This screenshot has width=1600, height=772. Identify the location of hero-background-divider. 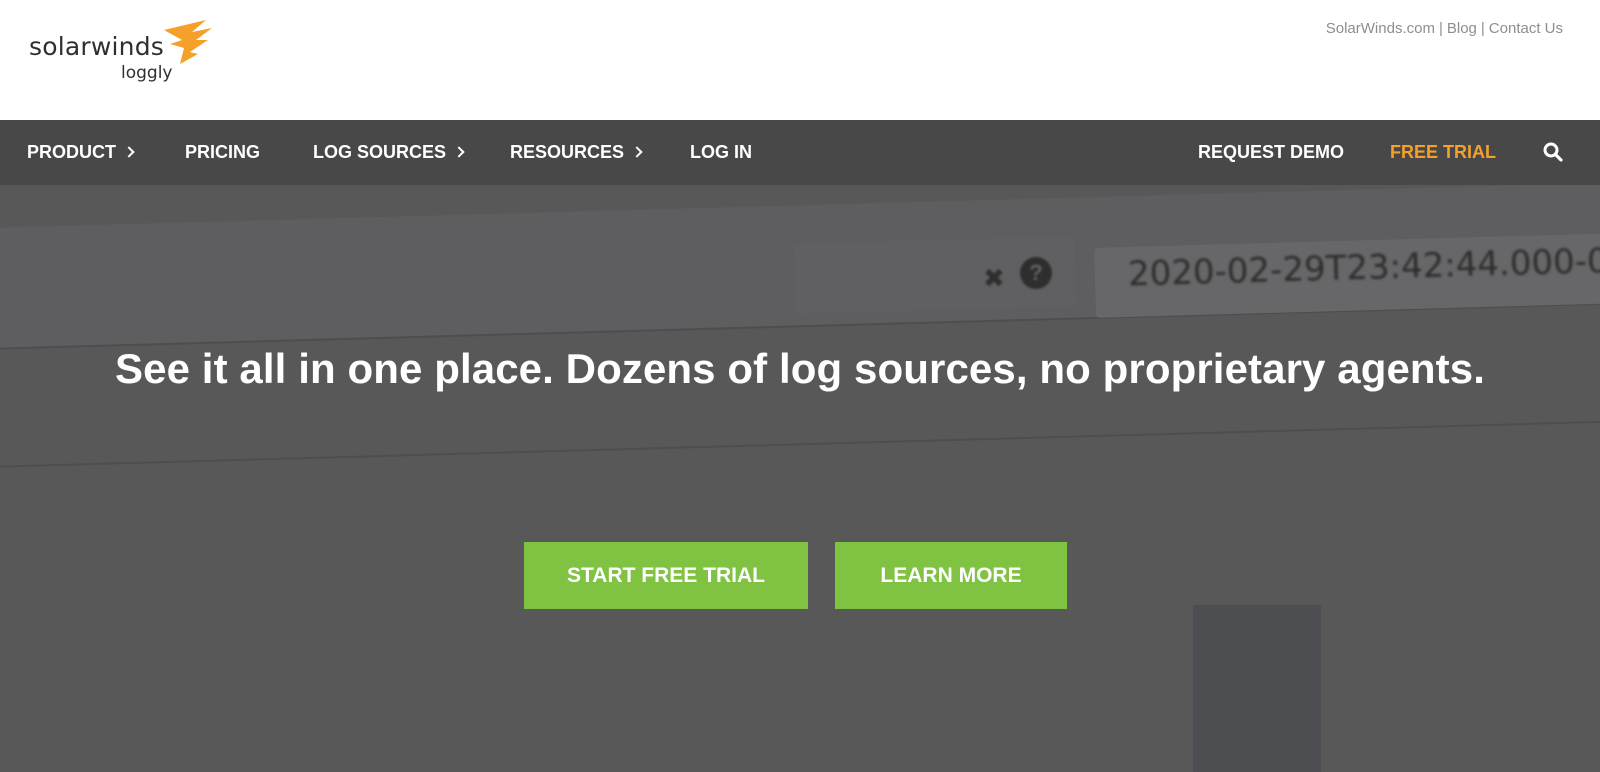
(800, 444).